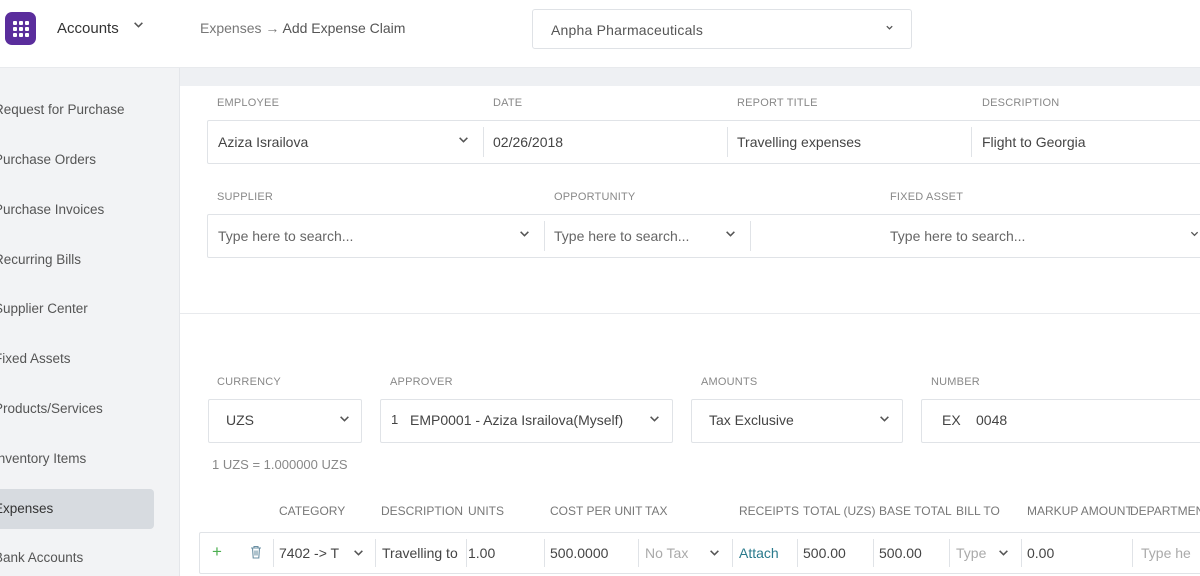 This screenshot has width=1200, height=576. What do you see at coordinates (424, 553) in the screenshot?
I see `line-description-input: Travelling to` at bounding box center [424, 553].